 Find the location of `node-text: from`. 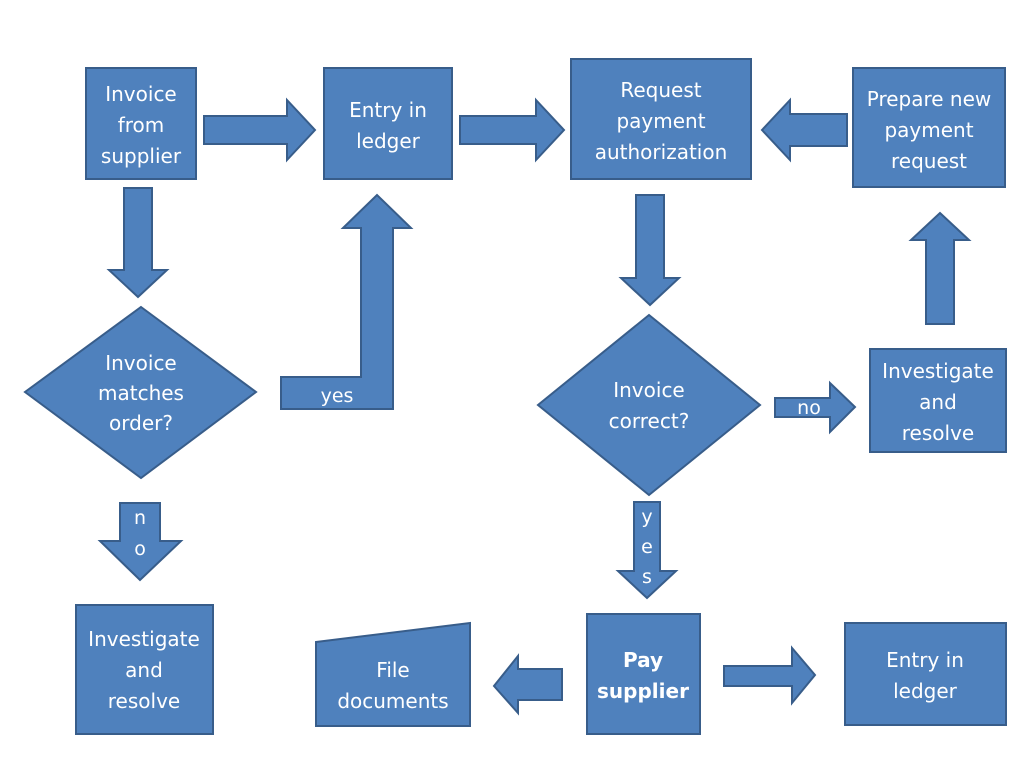

node-text: from is located at coordinates (141, 125).